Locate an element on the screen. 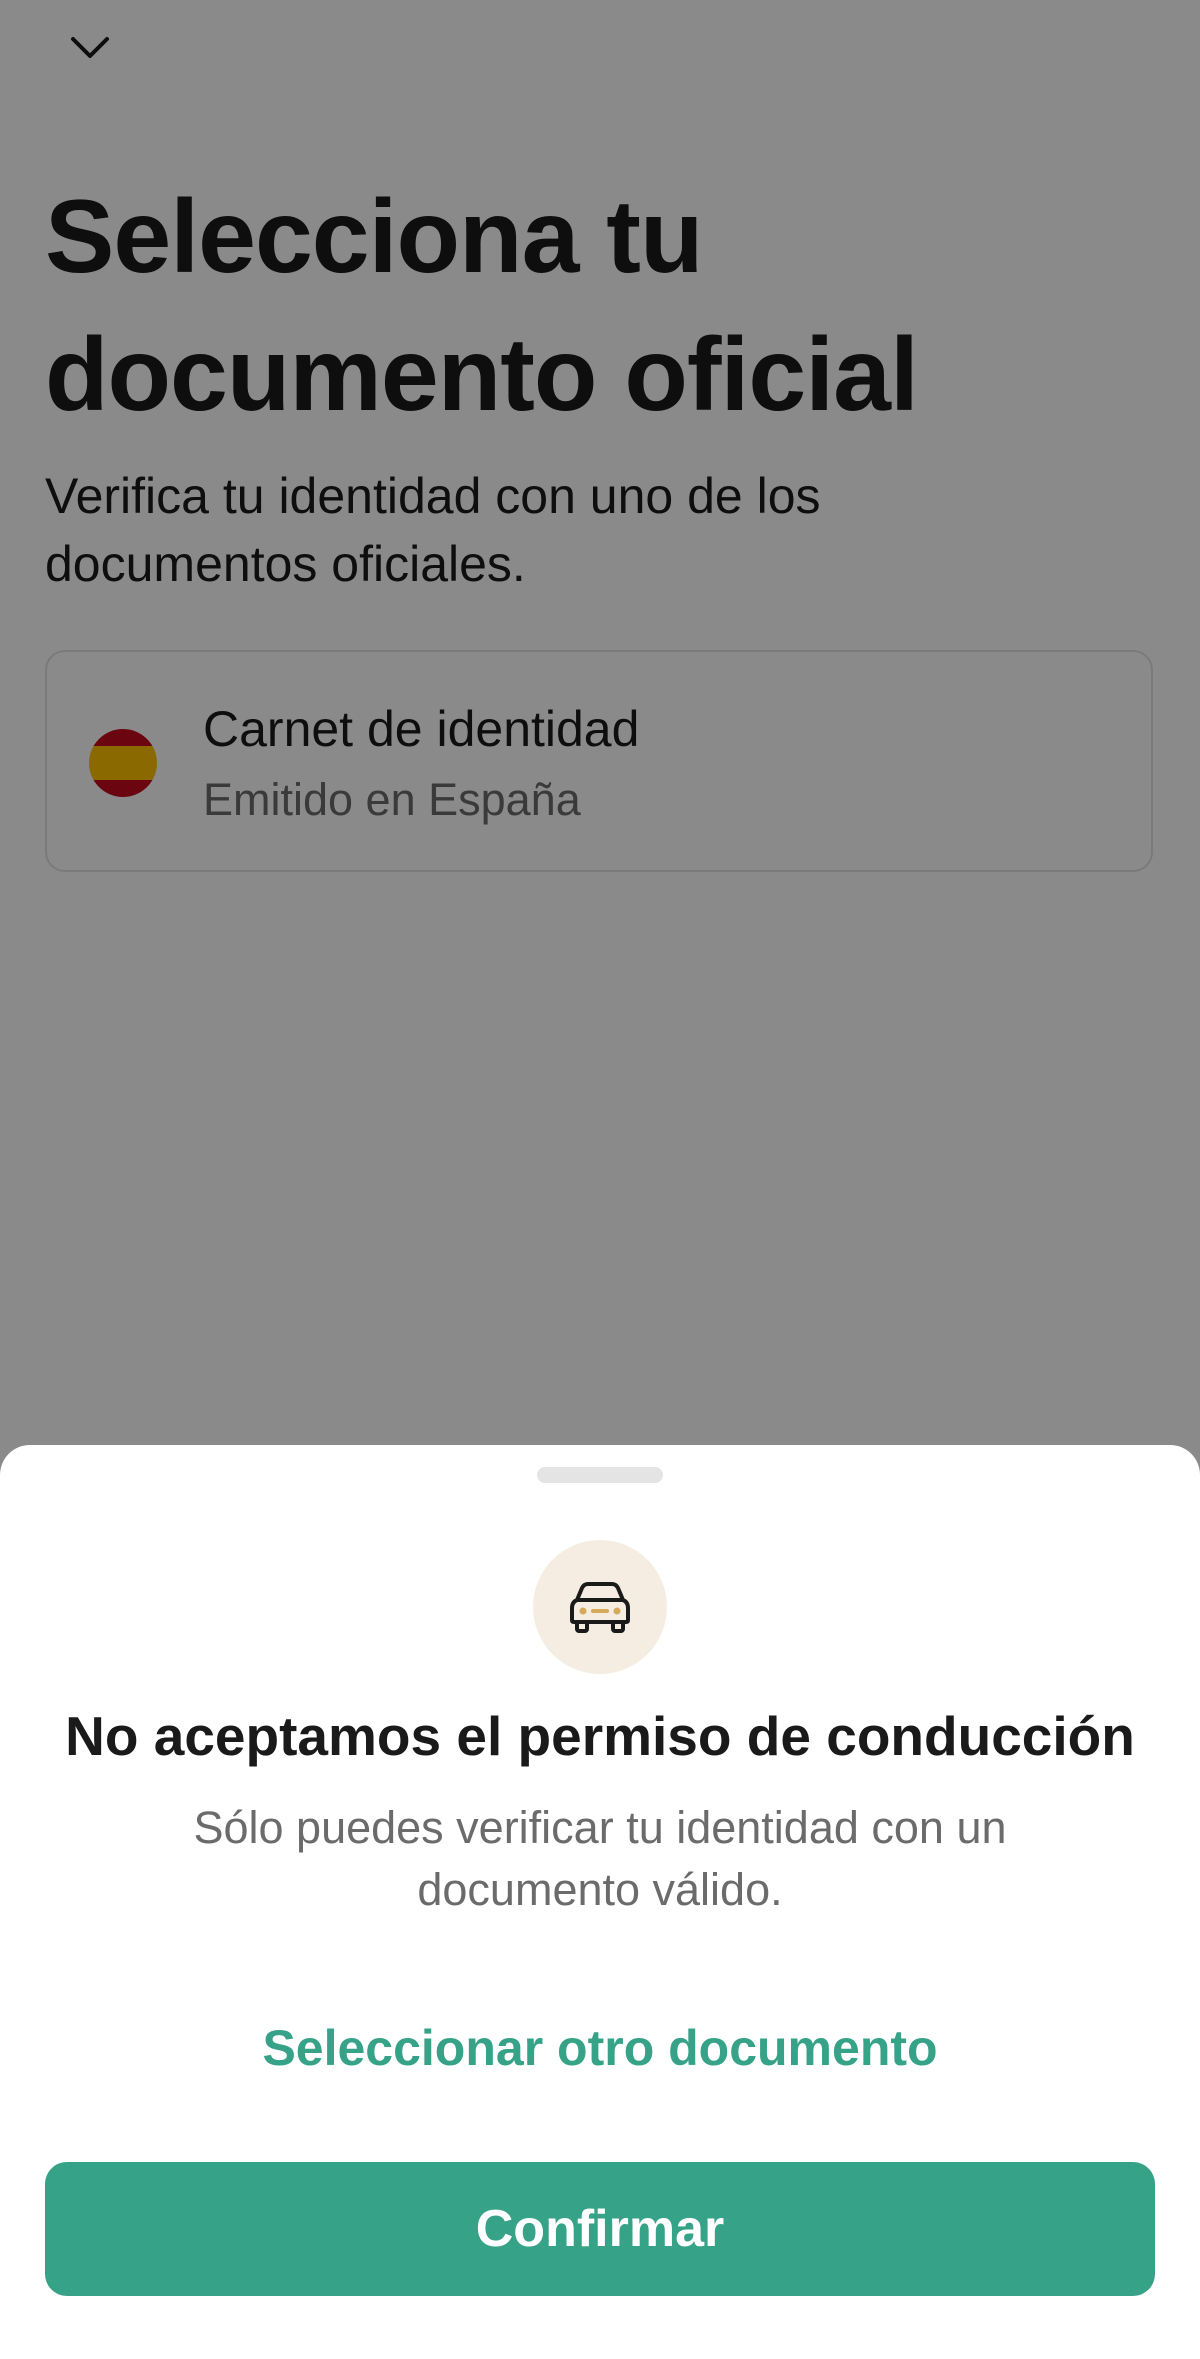 The width and height of the screenshot is (1200, 2359). sheet-title: No aceptamos el permiso de conducción is located at coordinates (600, 1736).